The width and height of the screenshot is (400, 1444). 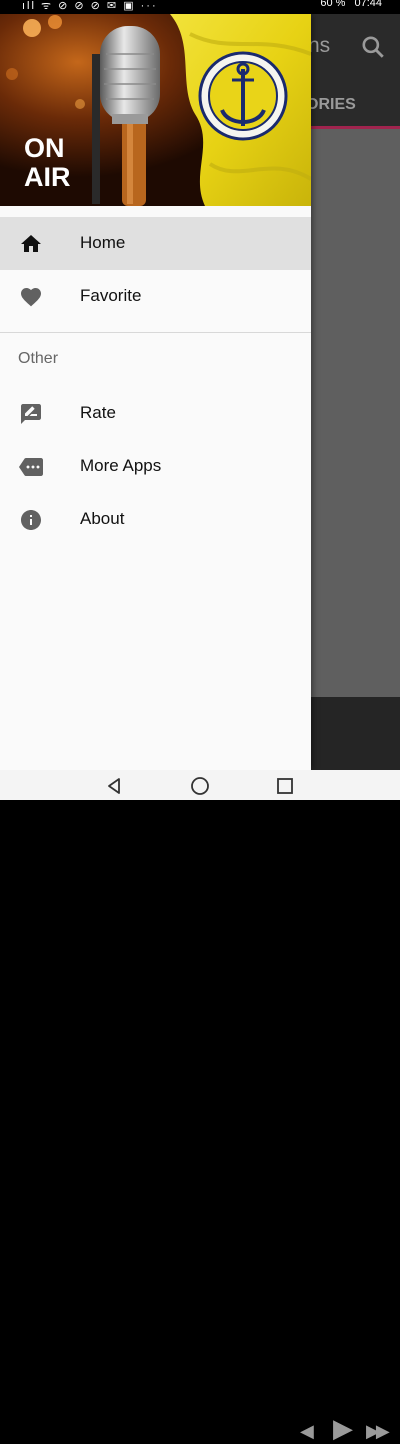 What do you see at coordinates (378, 1431) in the screenshot?
I see `next-icon: ▶▶` at bounding box center [378, 1431].